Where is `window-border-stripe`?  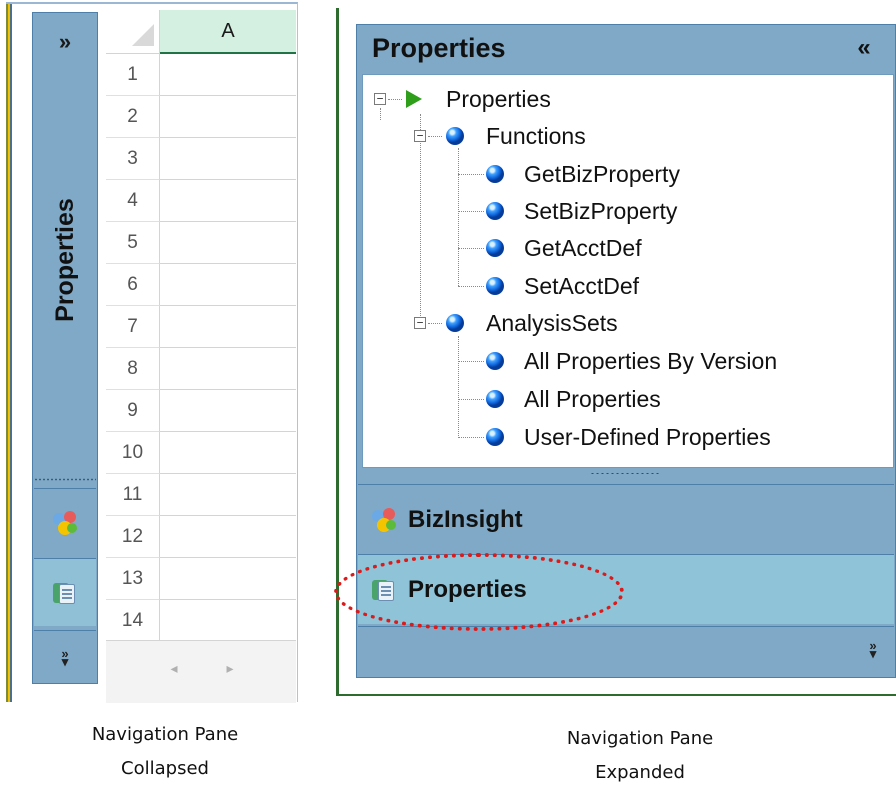 window-border-stripe is located at coordinates (9, 353).